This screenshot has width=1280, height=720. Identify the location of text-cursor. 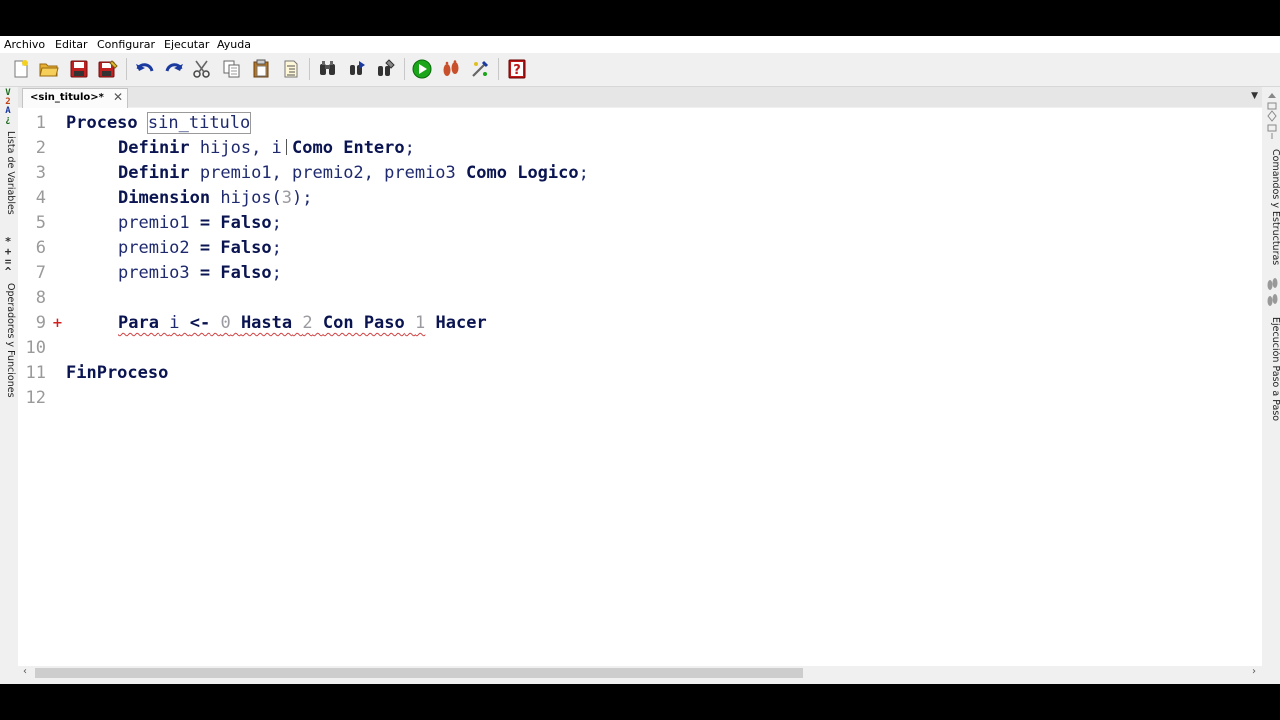
(287, 147).